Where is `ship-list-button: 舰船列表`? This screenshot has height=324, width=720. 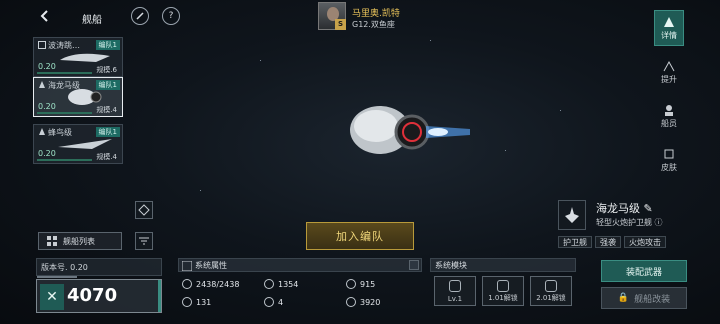 ship-list-button: 舰船列表 is located at coordinates (80, 241).